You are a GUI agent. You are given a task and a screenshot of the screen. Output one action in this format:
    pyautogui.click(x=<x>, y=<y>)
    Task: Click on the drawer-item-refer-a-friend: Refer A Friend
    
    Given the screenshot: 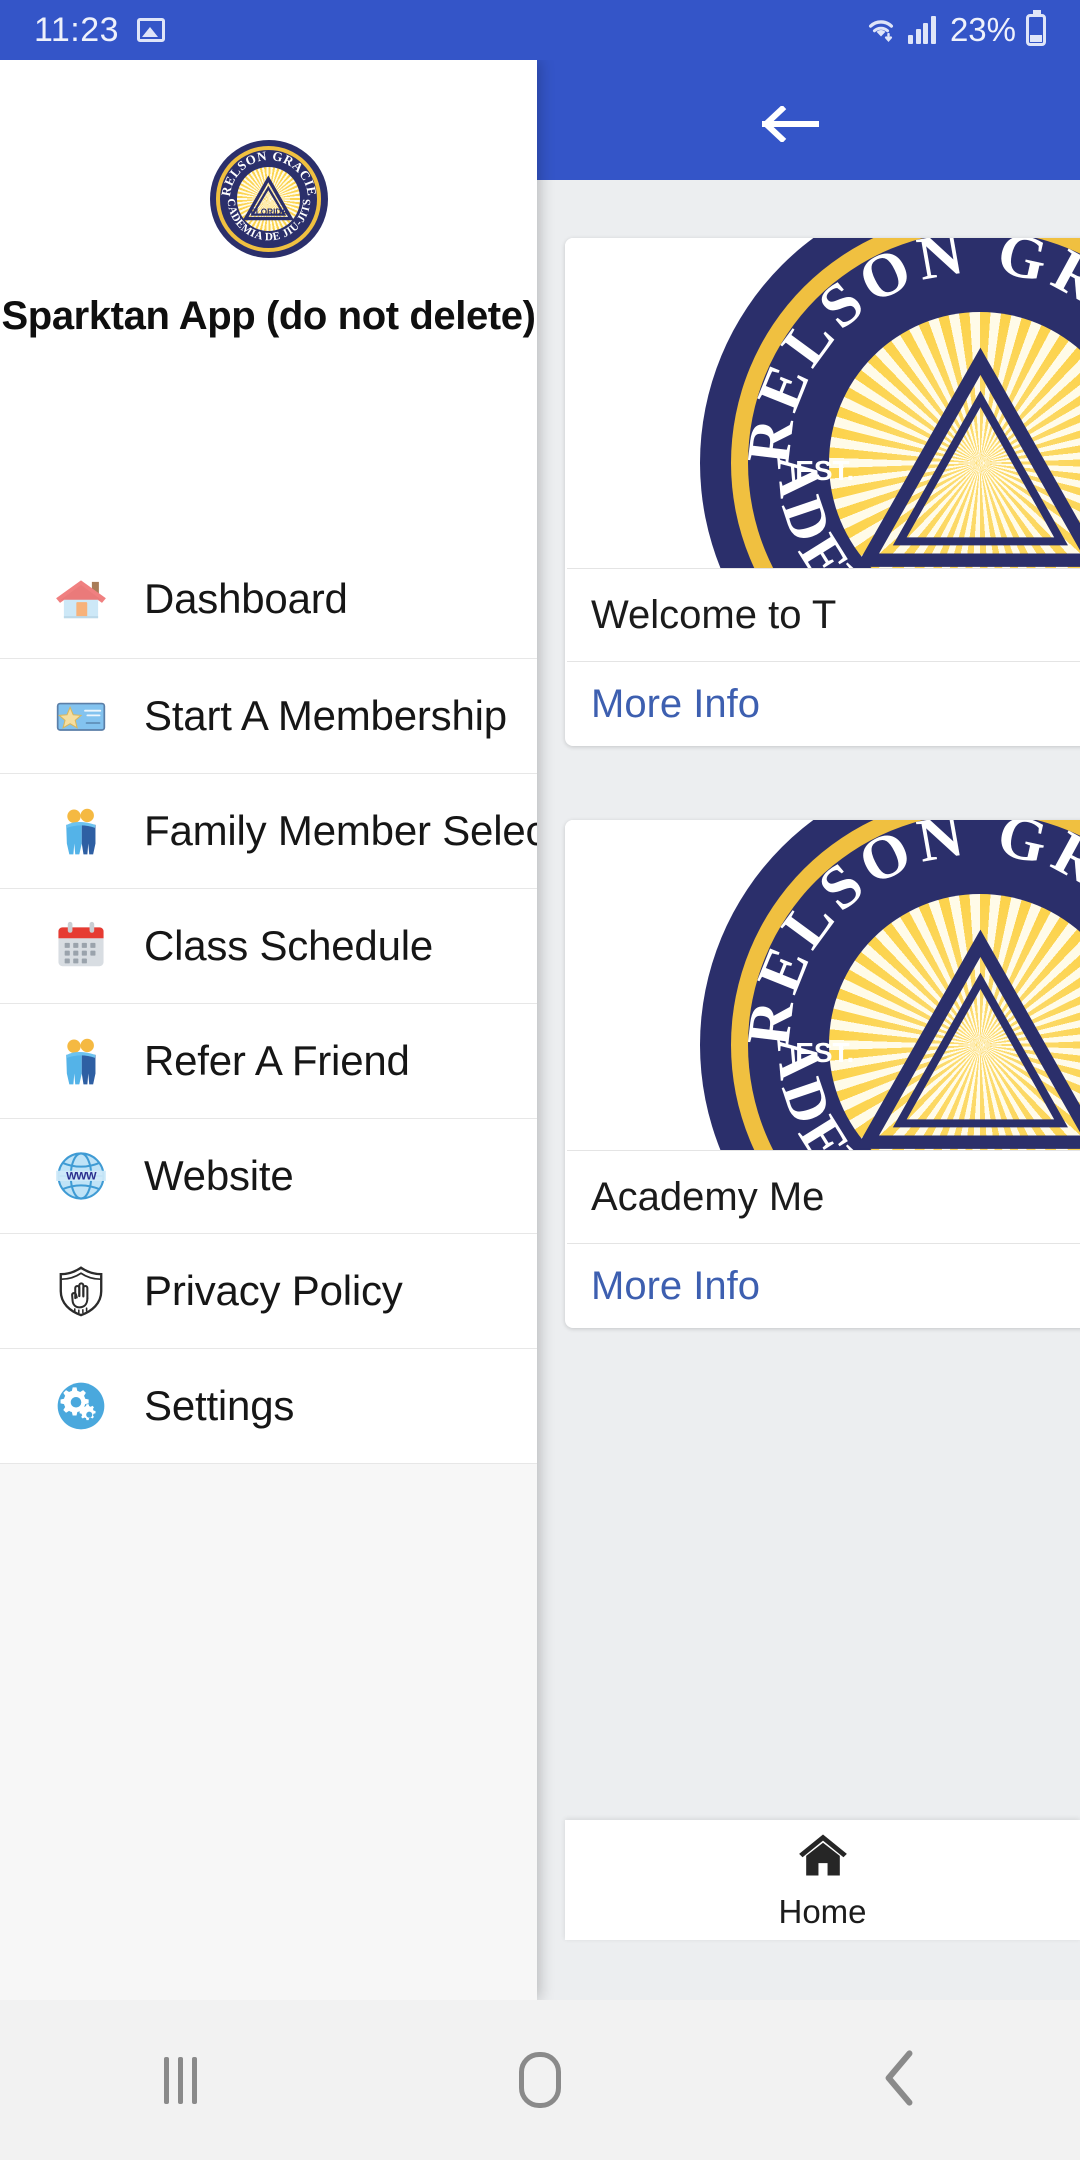 What is the action you would take?
    pyautogui.click(x=268, y=1060)
    